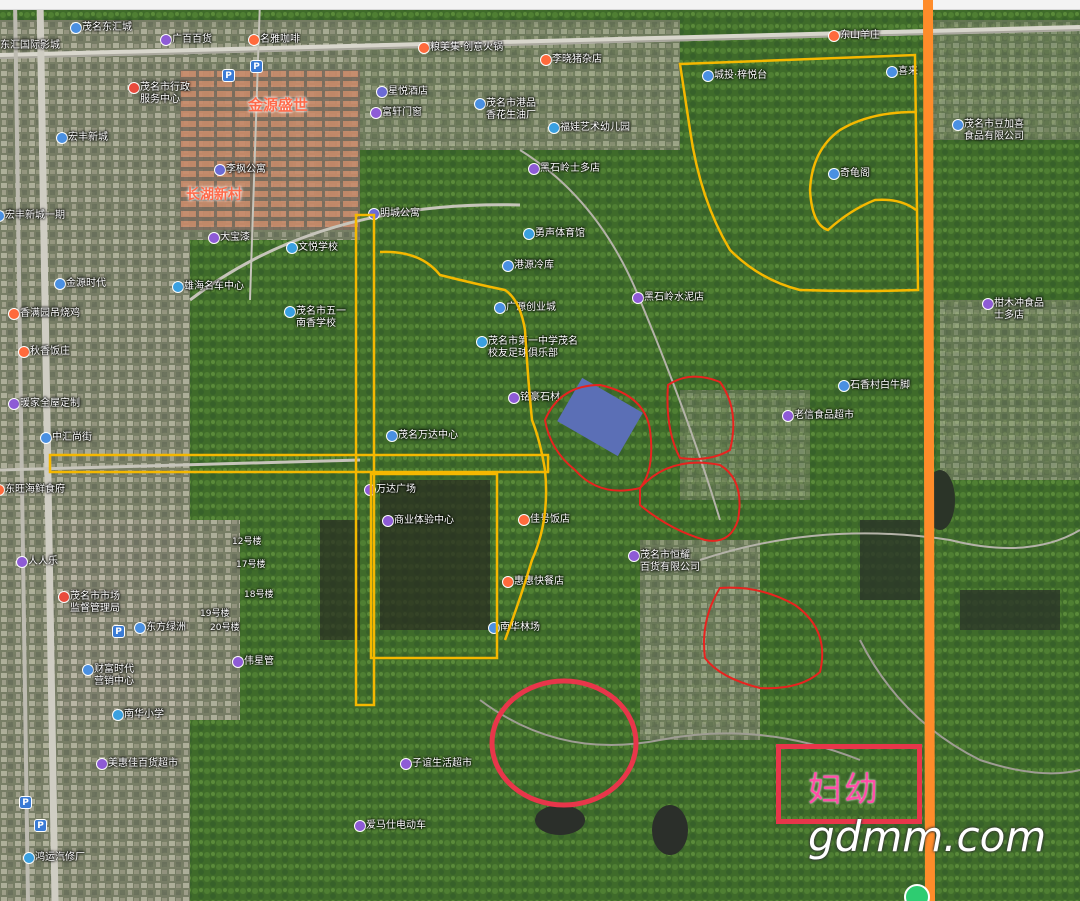  I want to click on poi-label: 茂名东汇城, so click(107, 28).